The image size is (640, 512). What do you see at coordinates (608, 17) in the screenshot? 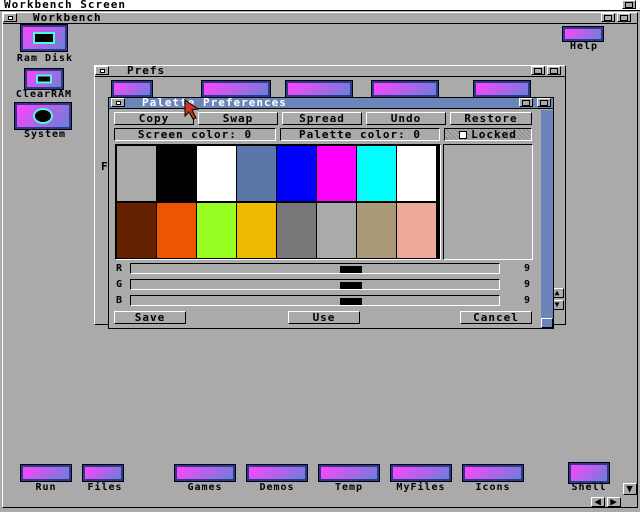
I see `zoom-gadget-icon` at bounding box center [608, 17].